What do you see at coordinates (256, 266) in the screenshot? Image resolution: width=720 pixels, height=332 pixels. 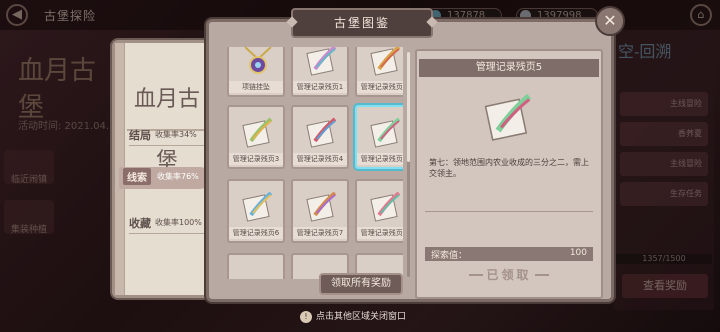 I see `item-card-partial` at bounding box center [256, 266].